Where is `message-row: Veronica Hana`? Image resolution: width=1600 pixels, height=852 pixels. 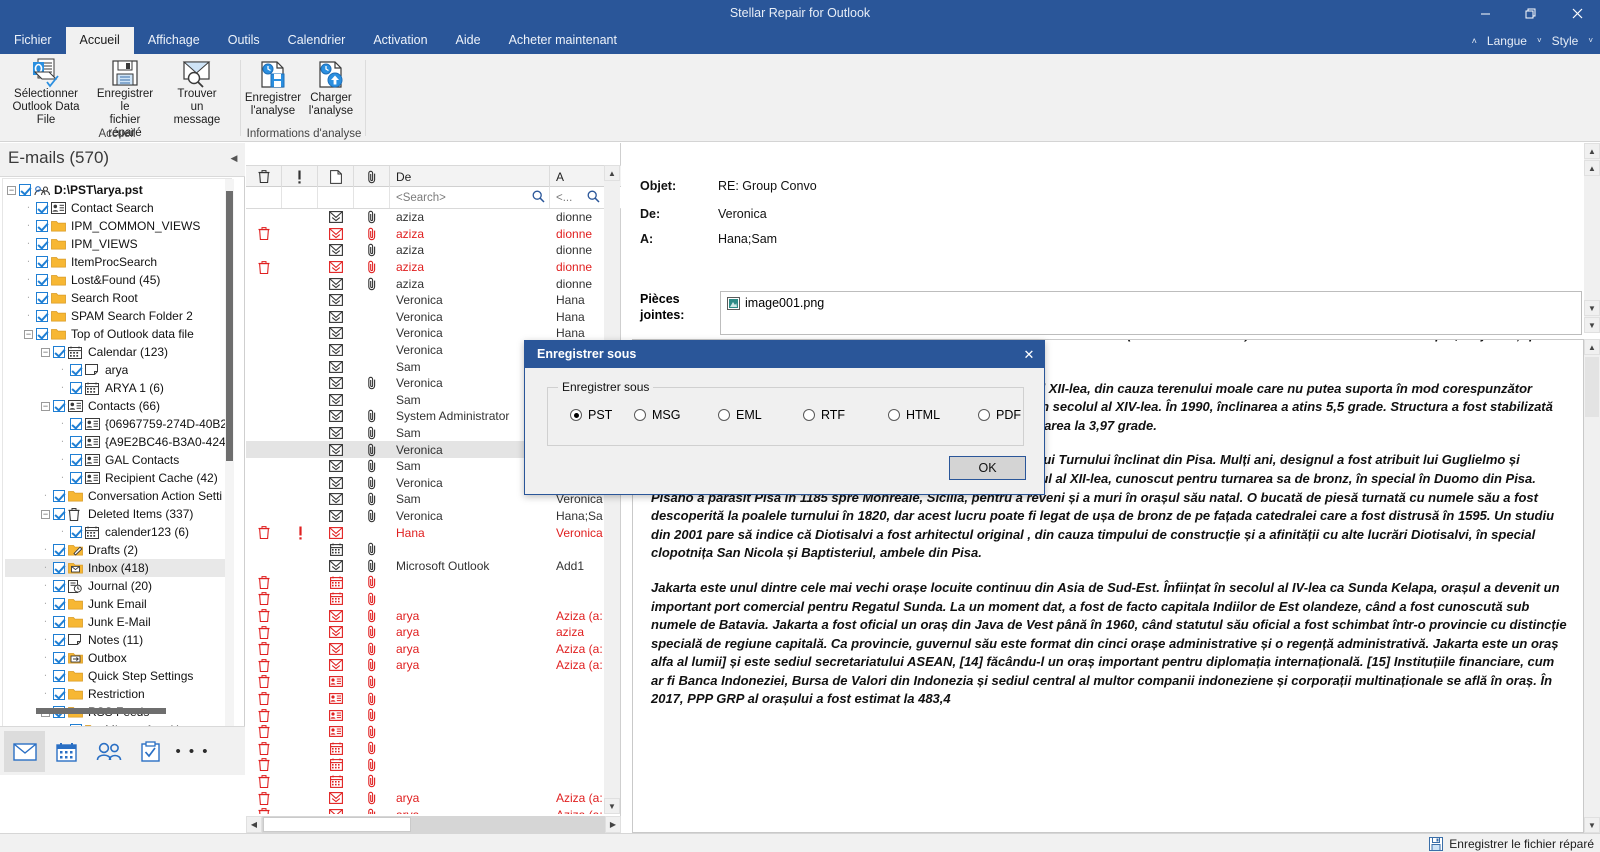
message-row: Veronica Hana is located at coordinates (425, 317).